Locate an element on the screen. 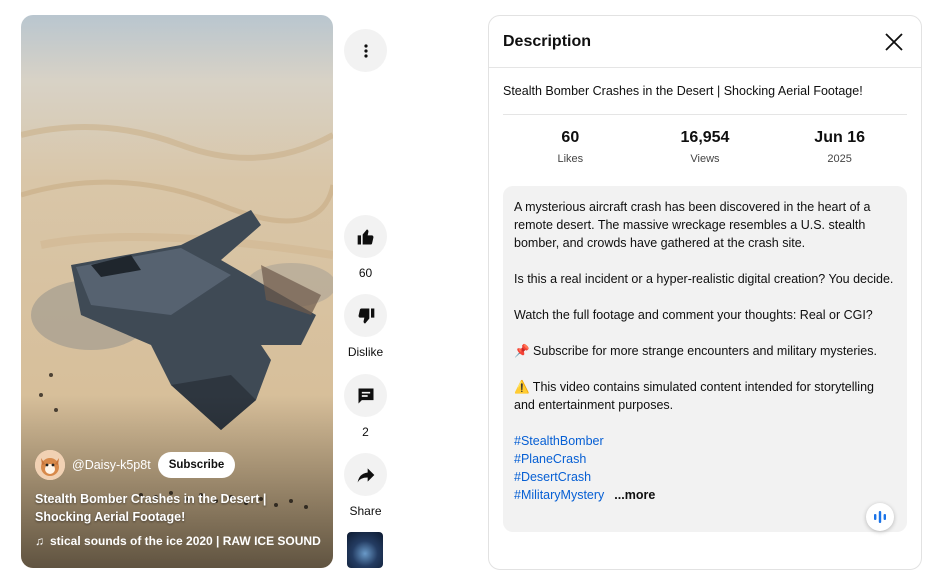 The width and height of the screenshot is (934, 577). stat-label: Views is located at coordinates (705, 159).